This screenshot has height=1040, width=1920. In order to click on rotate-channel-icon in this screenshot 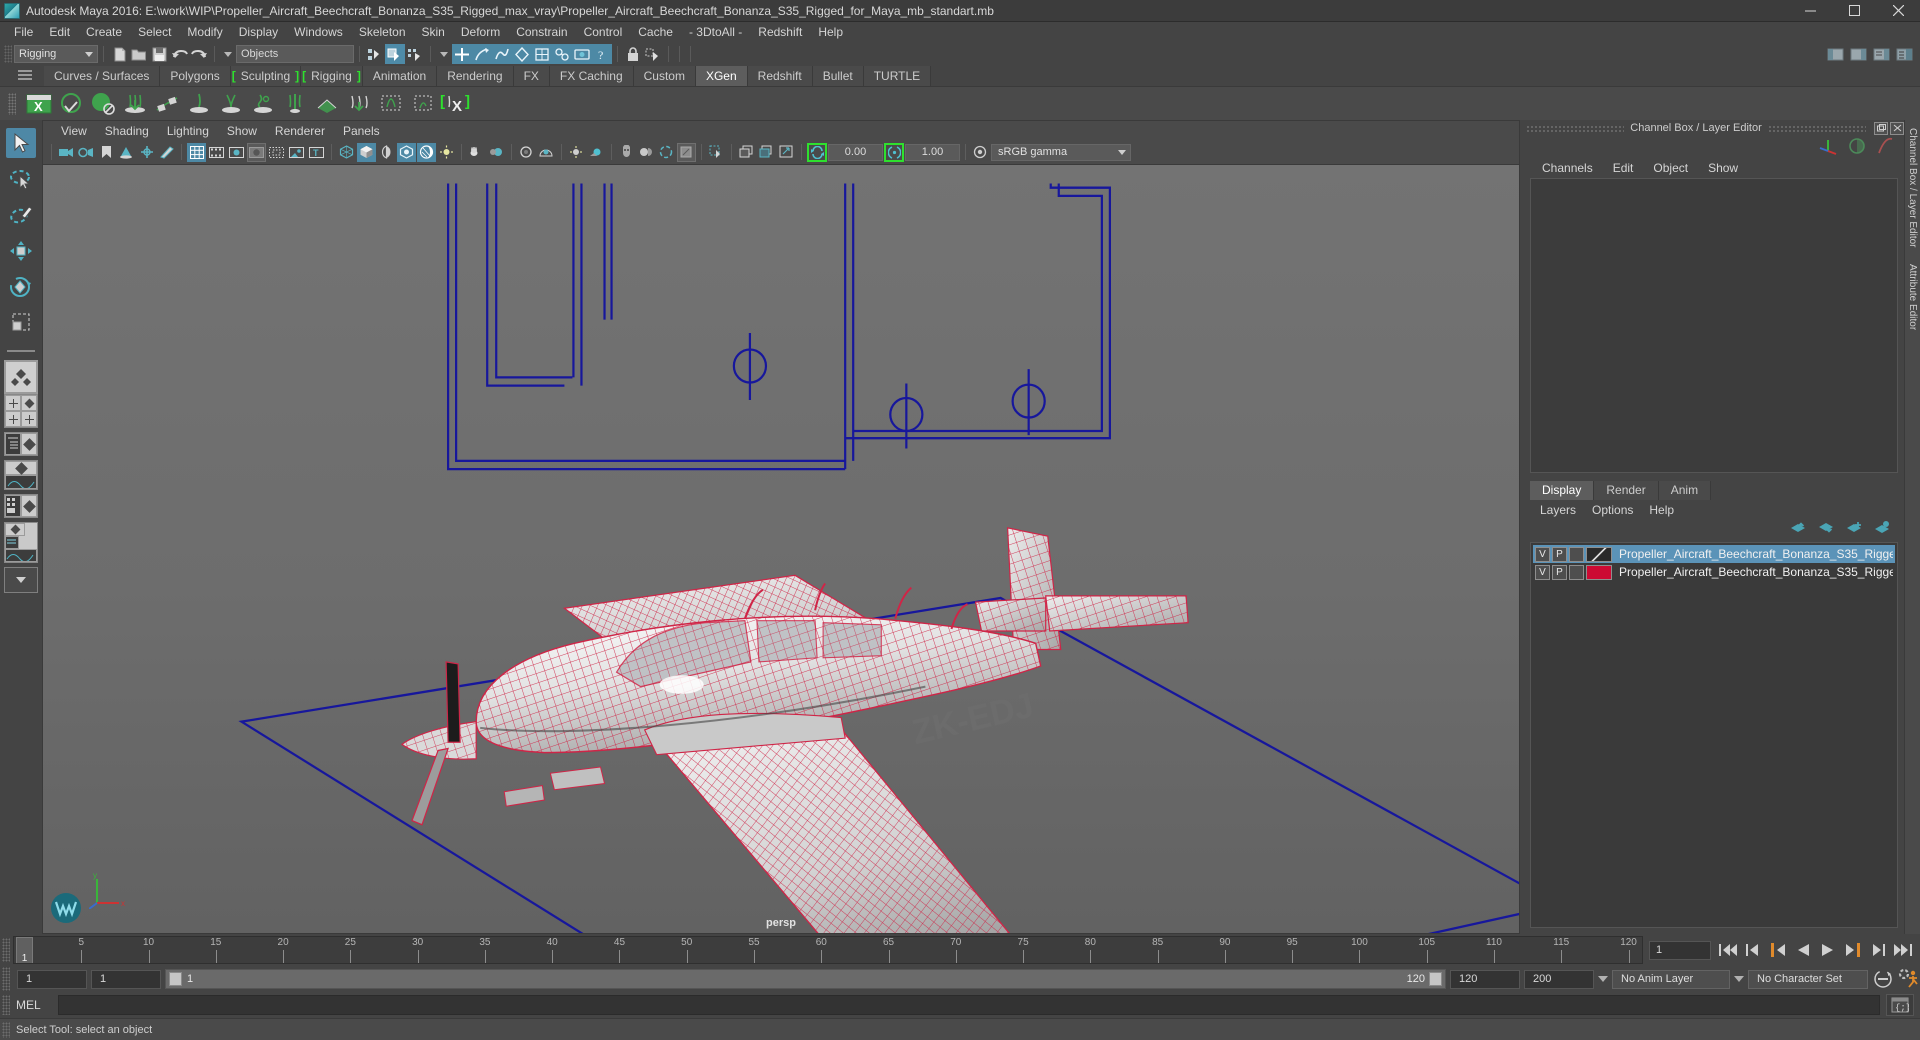, I will do `click(1857, 147)`.